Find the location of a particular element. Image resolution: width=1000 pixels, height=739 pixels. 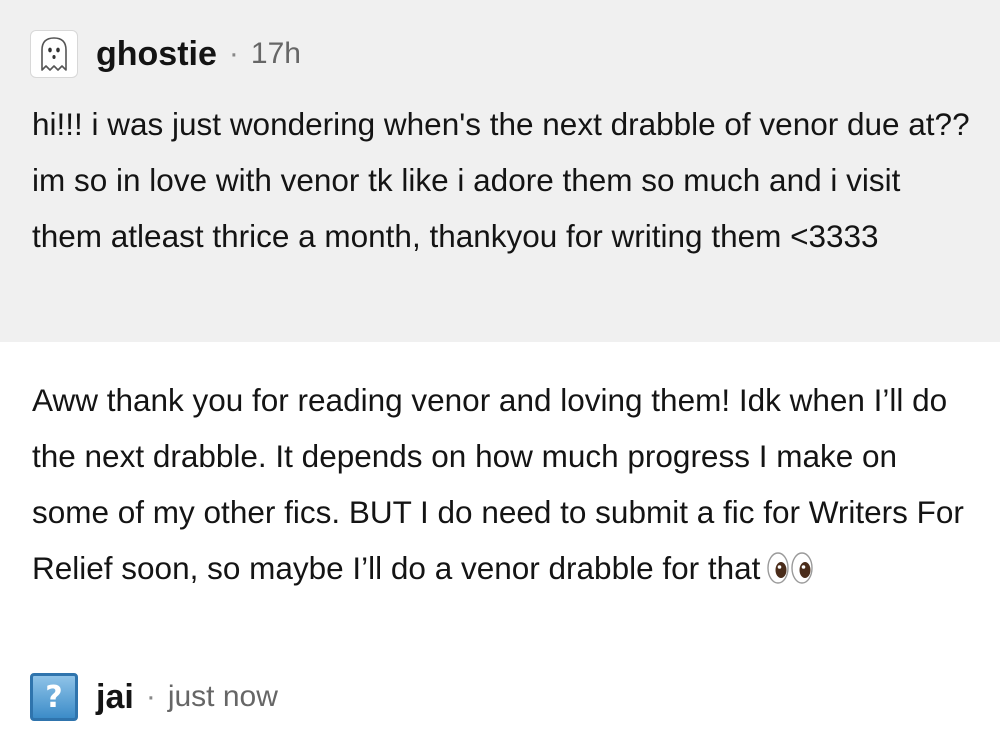

ask-header: ghostie · 17h is located at coordinates (165, 54).